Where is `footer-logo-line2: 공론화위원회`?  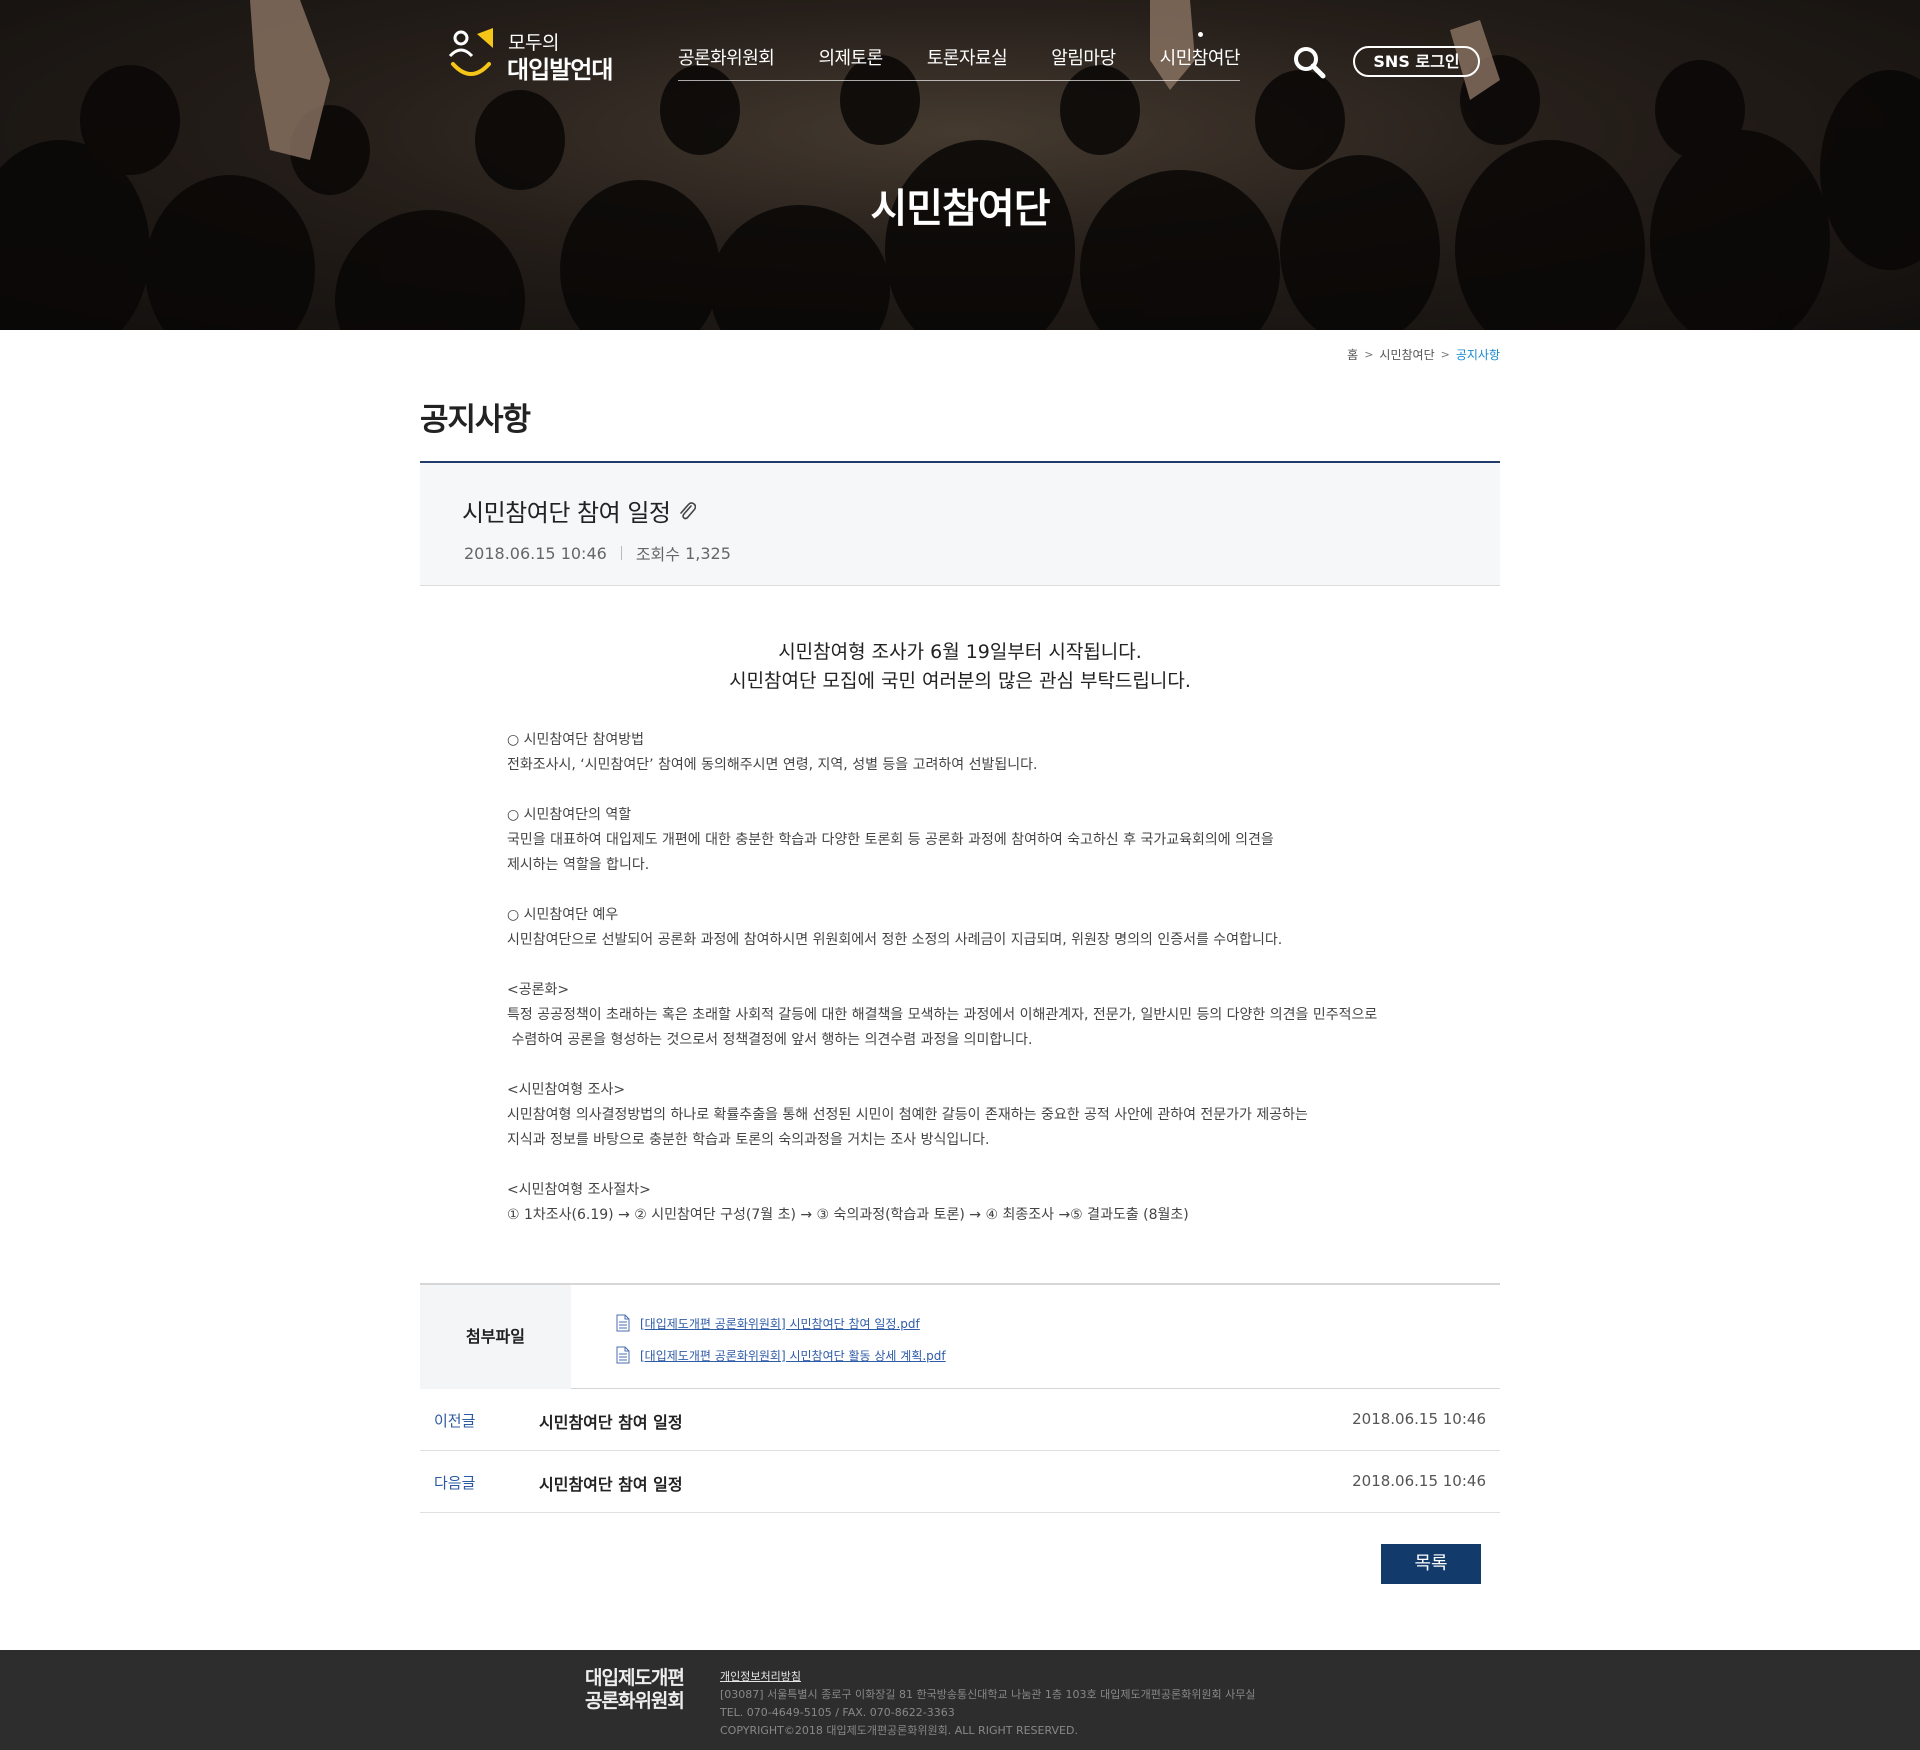
footer-logo-line2: 공론화위원회 is located at coordinates (635, 1701).